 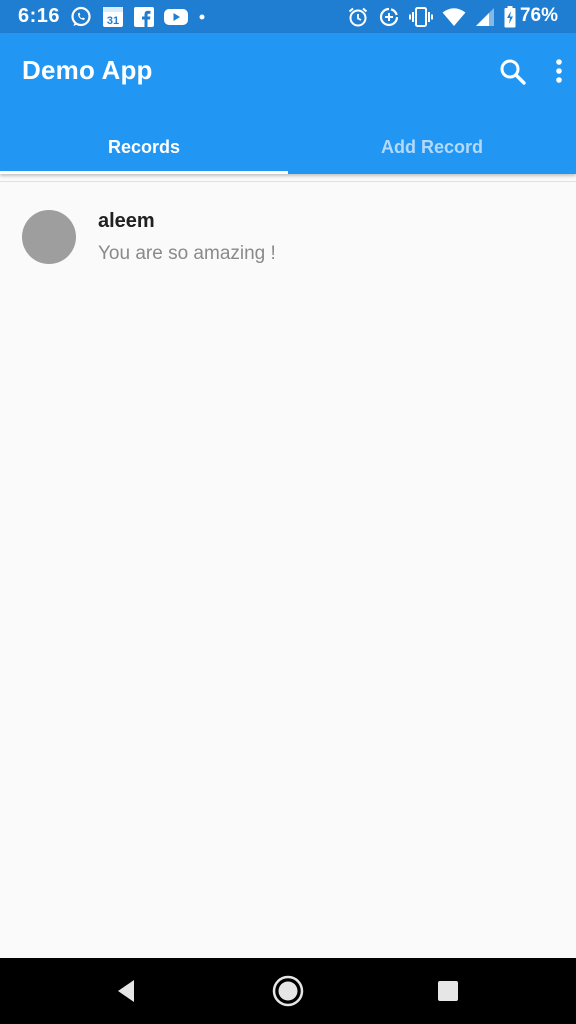 I want to click on data-saver-icon, so click(x=389, y=17).